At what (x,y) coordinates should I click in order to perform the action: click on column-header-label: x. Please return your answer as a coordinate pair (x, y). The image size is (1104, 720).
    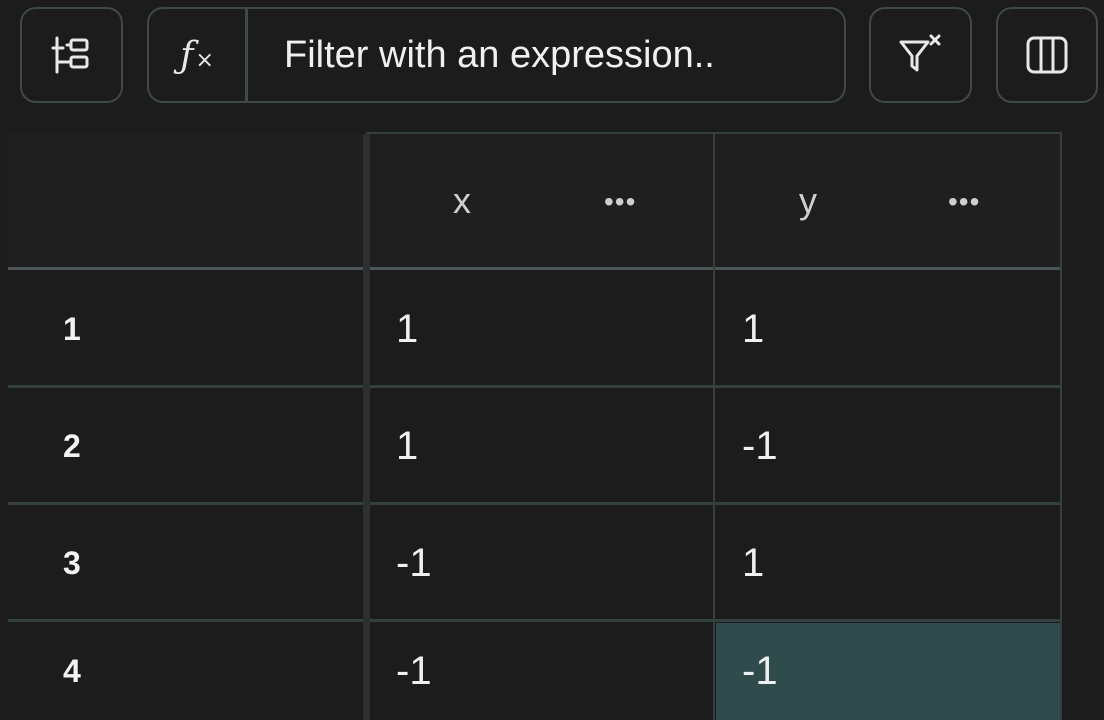
    Looking at the image, I should click on (462, 200).